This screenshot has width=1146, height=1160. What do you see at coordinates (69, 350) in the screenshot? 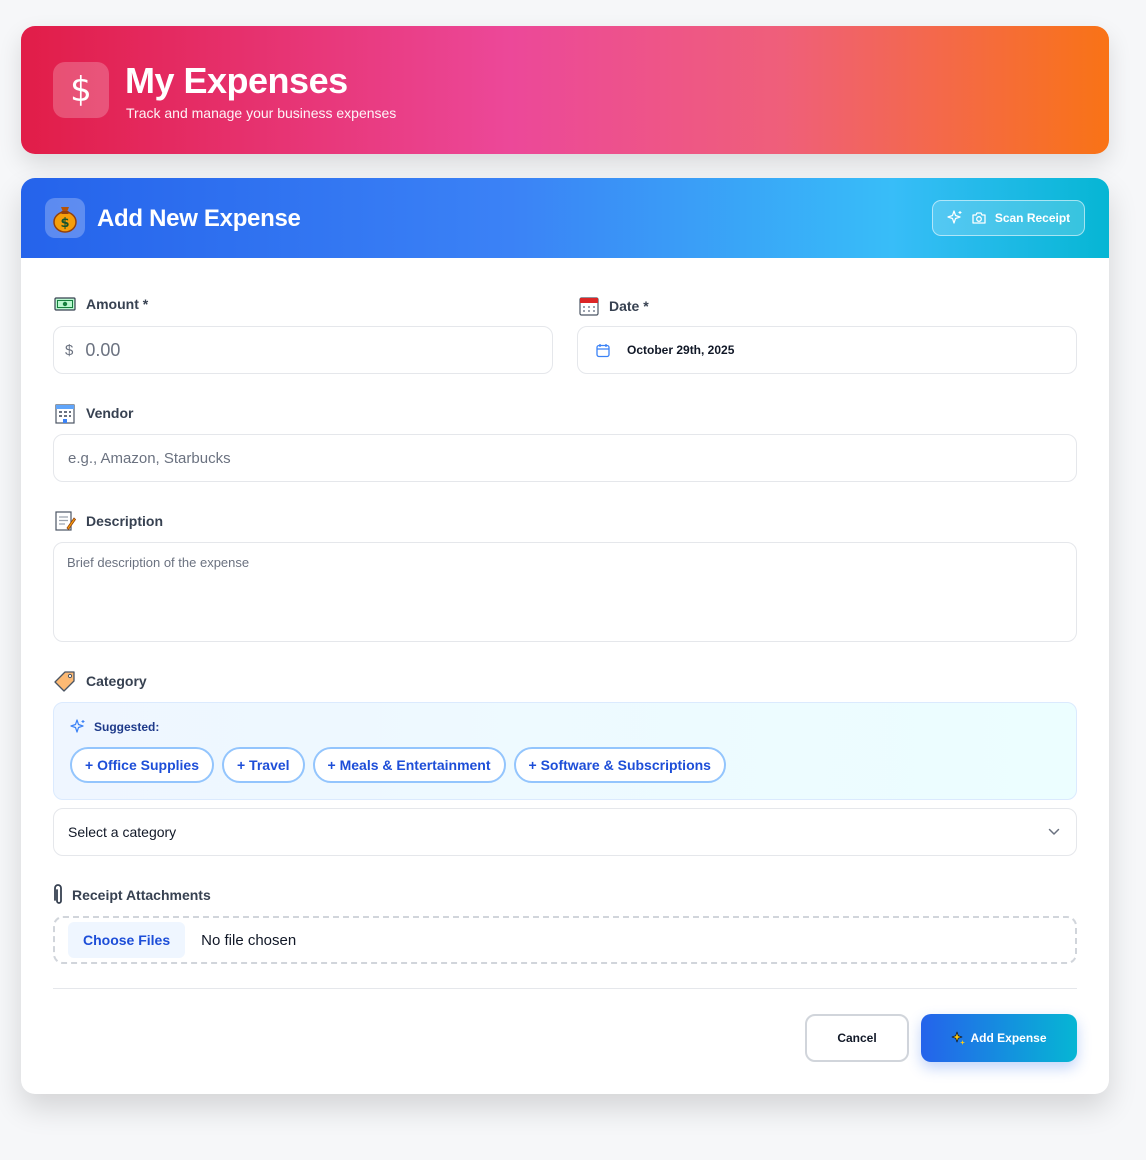
I see `currency-symbol: $` at bounding box center [69, 350].